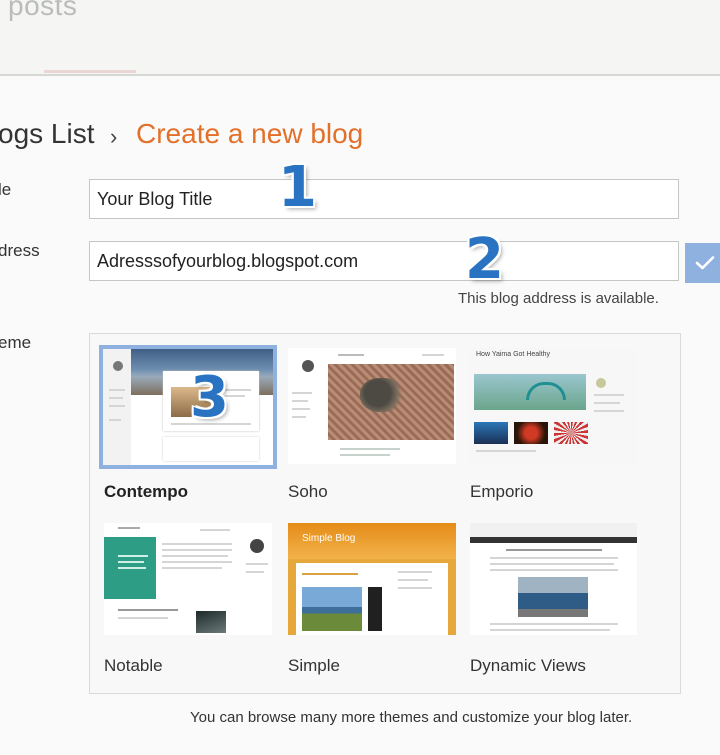 The width and height of the screenshot is (720, 755). I want to click on step-number-3: 3, so click(209, 397).